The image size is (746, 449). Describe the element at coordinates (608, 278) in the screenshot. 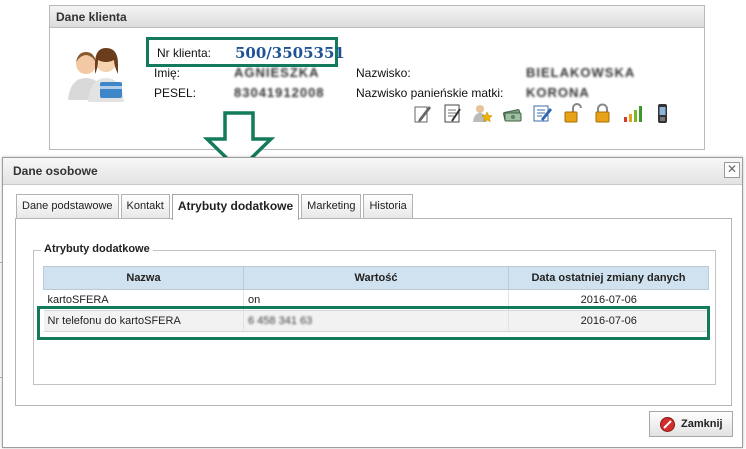

I see `column-header-date: Data ostatniej zmiany danych` at that location.